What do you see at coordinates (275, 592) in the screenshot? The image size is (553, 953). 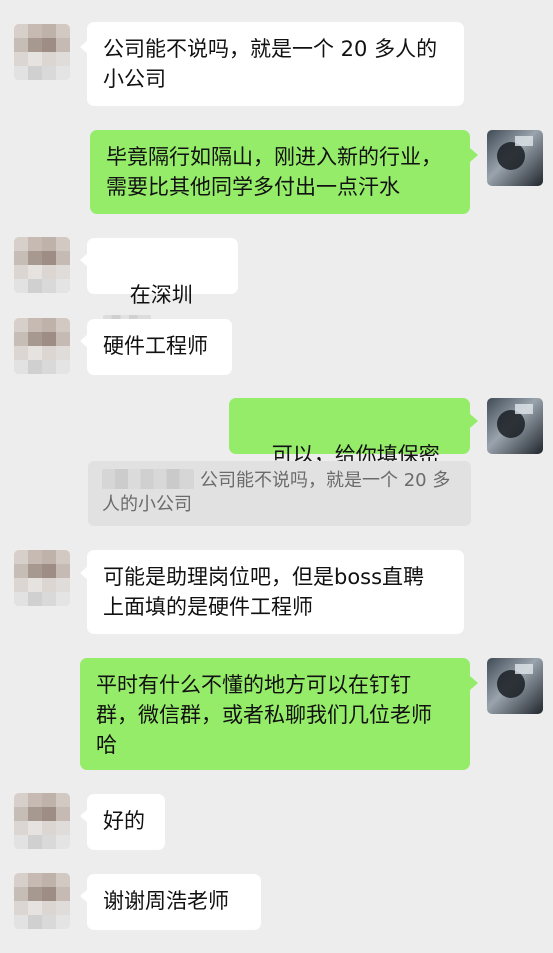 I see `message-bubble: 可能是助理岗位吧，但是boss直聘 上面填的是硬件工程师` at bounding box center [275, 592].